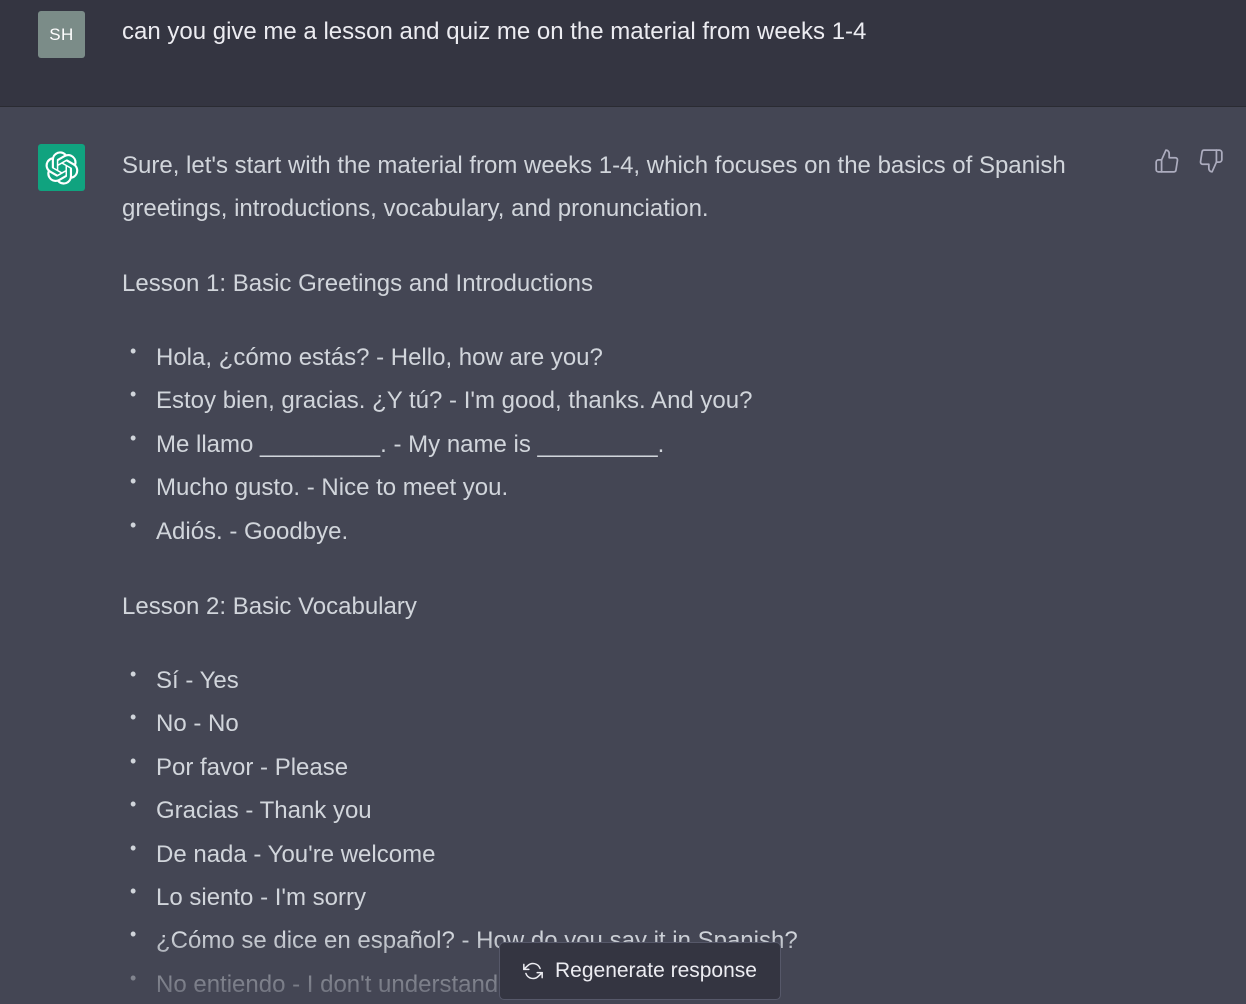 Image resolution: width=1246 pixels, height=1004 pixels. I want to click on list-item: • No - No, so click(627, 723).